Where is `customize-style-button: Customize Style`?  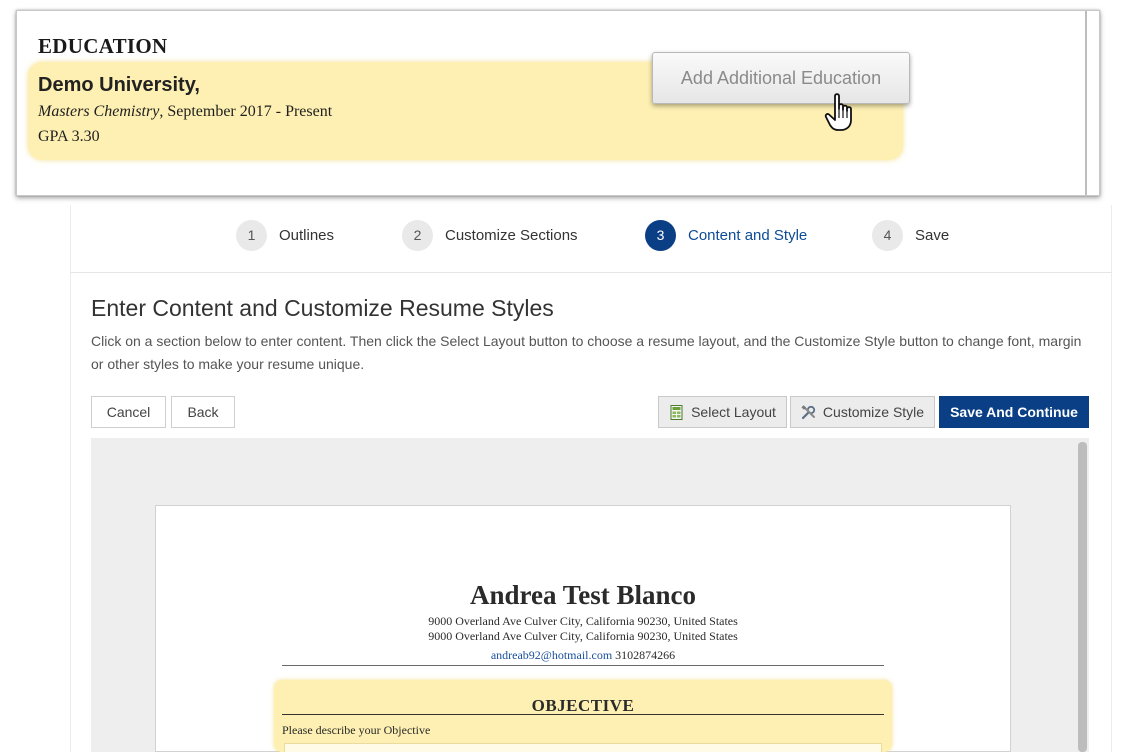
customize-style-button: Customize Style is located at coordinates (862, 412).